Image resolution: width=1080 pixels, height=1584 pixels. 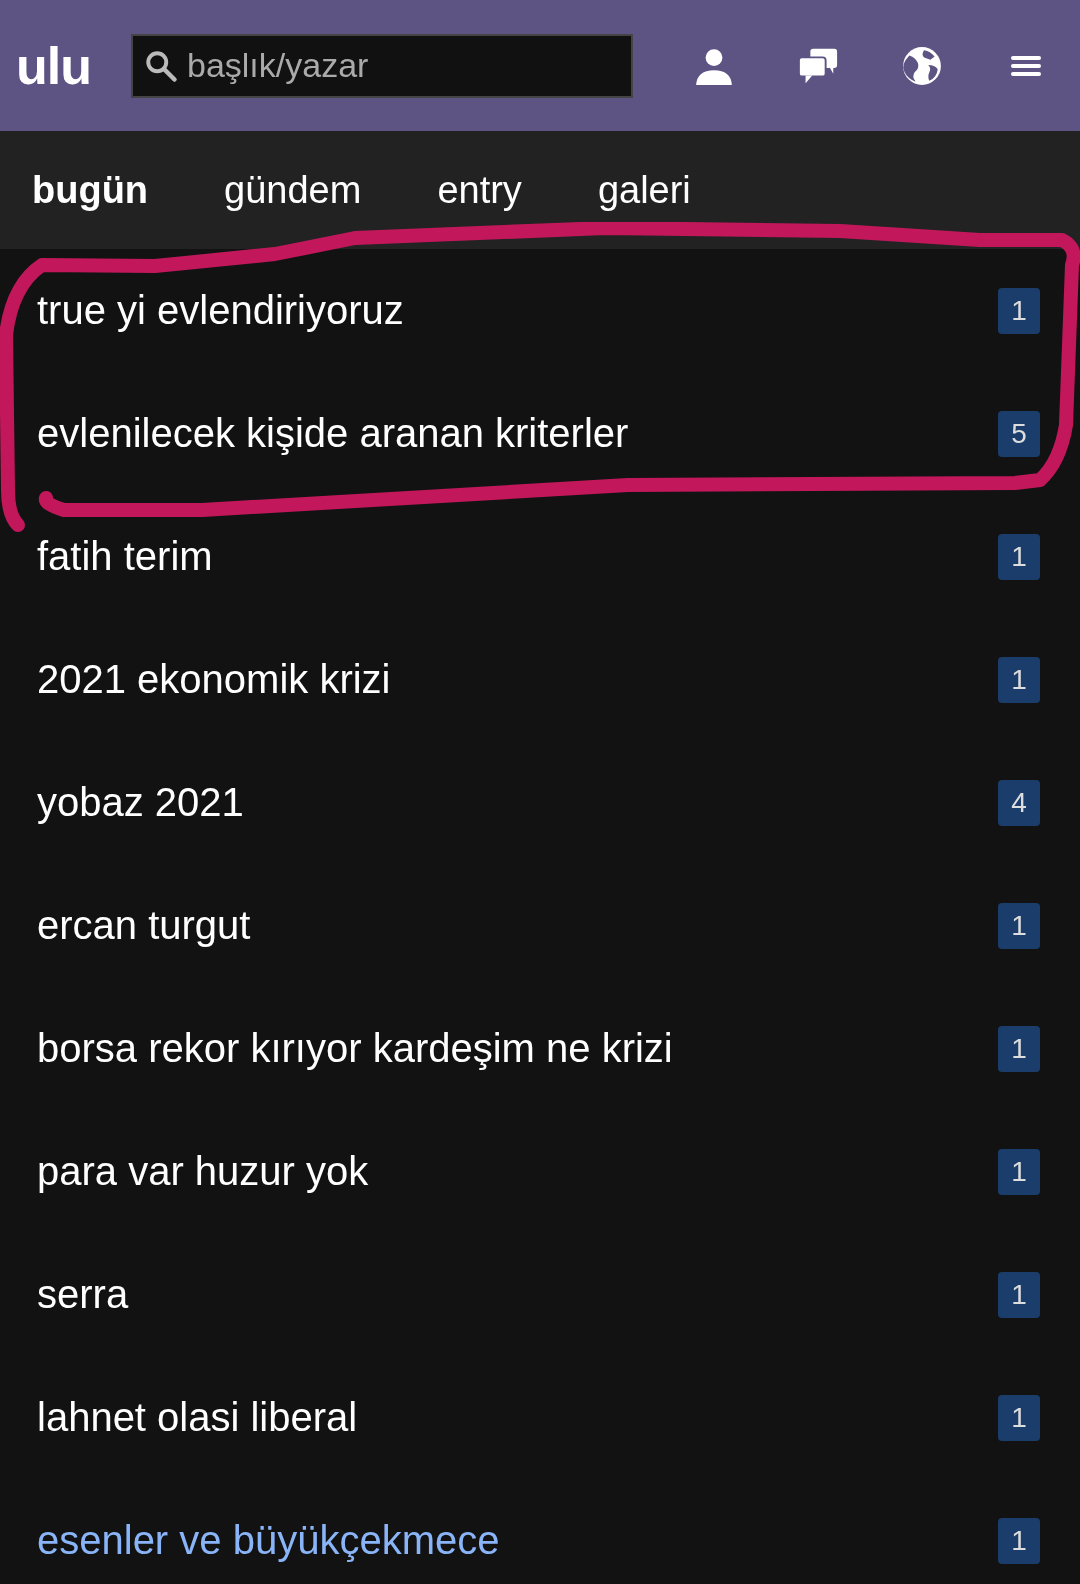 I want to click on entry-count: 5, so click(x=1019, y=433).